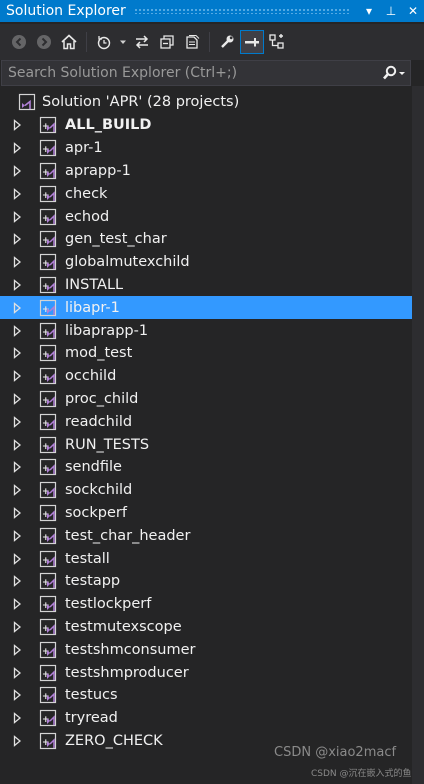  What do you see at coordinates (206, 148) in the screenshot?
I see `project-node: + apr-1` at bounding box center [206, 148].